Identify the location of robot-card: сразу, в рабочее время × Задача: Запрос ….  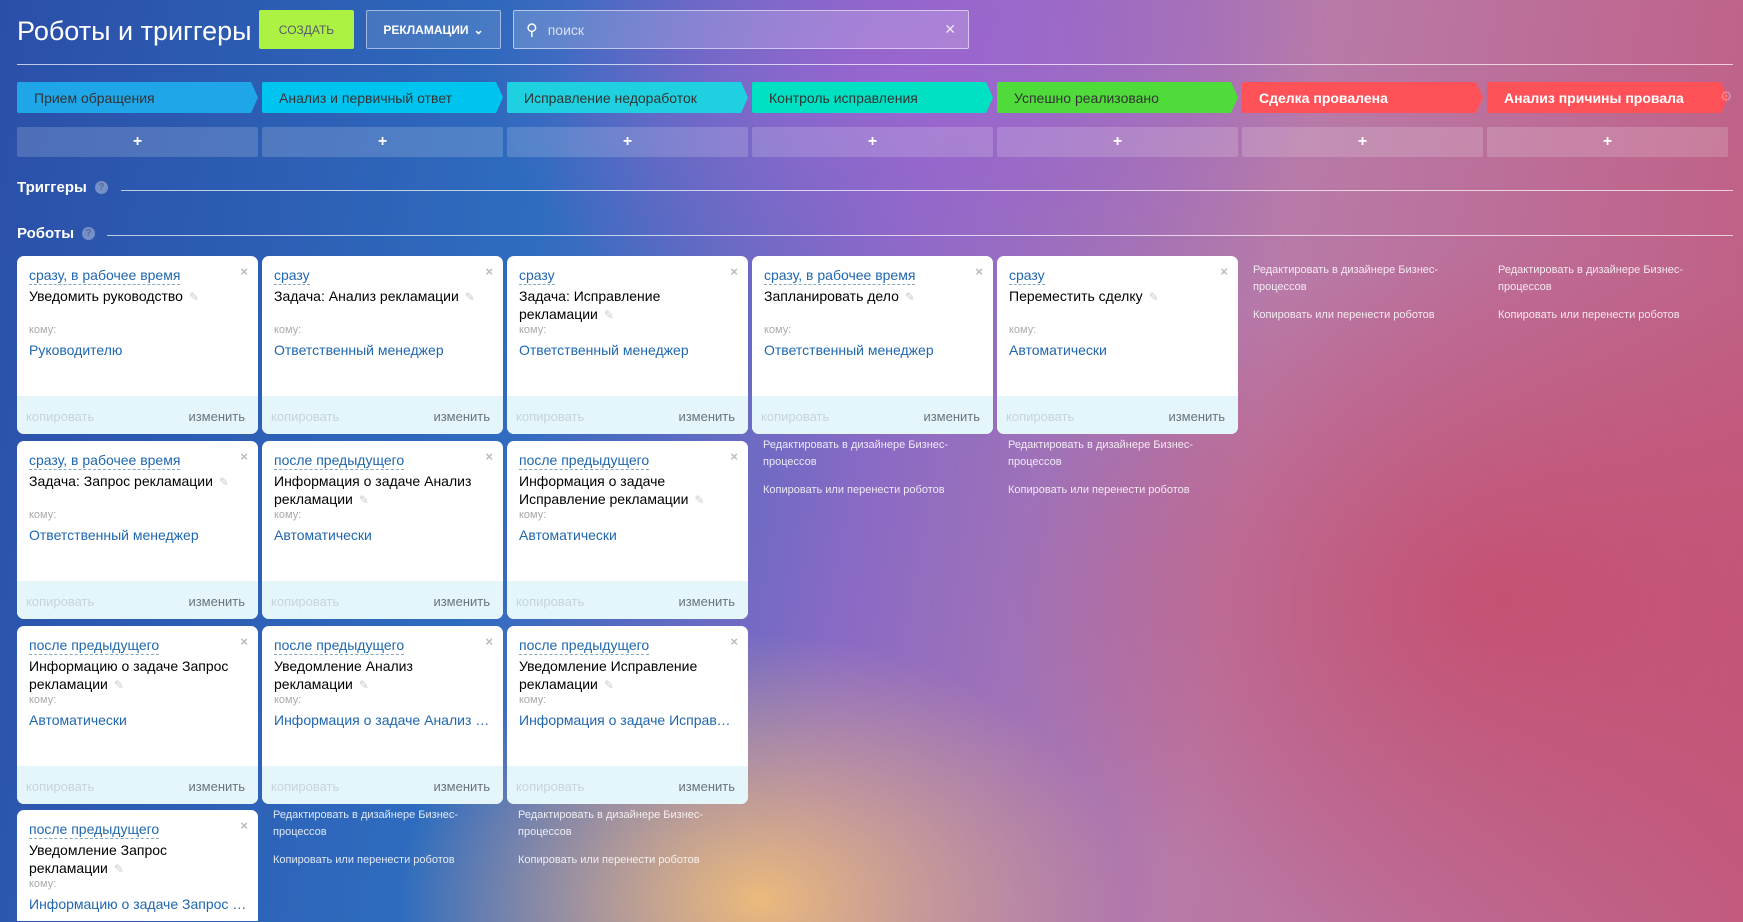
(137, 530).